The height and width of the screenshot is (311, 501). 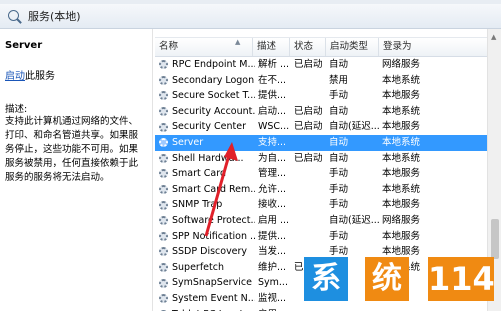 What do you see at coordinates (326, 278) in the screenshot?
I see `watermark-char-1: 系` at bounding box center [326, 278].